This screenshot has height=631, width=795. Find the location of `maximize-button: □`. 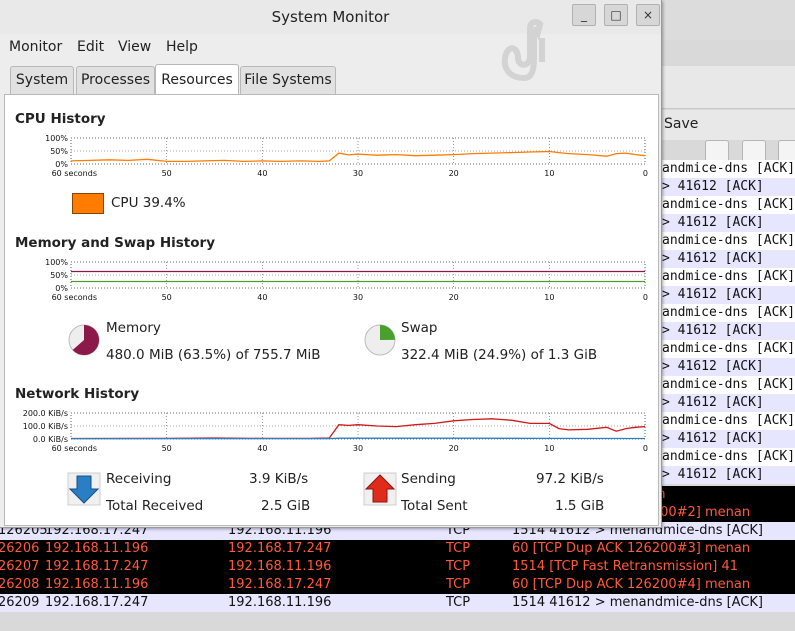

maximize-button: □ is located at coordinates (616, 15).